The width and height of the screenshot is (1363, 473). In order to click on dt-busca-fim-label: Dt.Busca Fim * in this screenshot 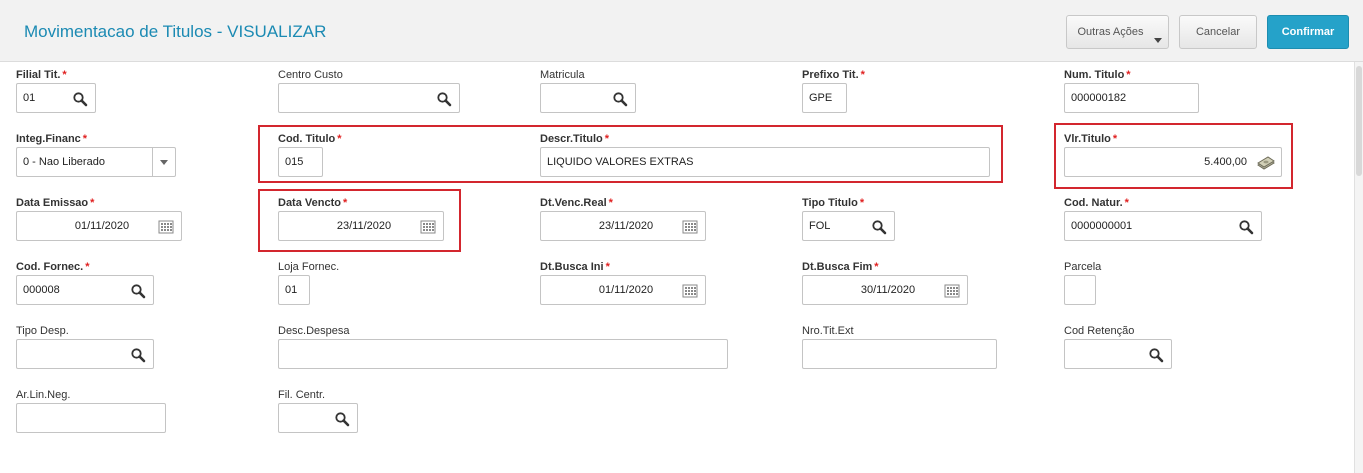, I will do `click(840, 267)`.